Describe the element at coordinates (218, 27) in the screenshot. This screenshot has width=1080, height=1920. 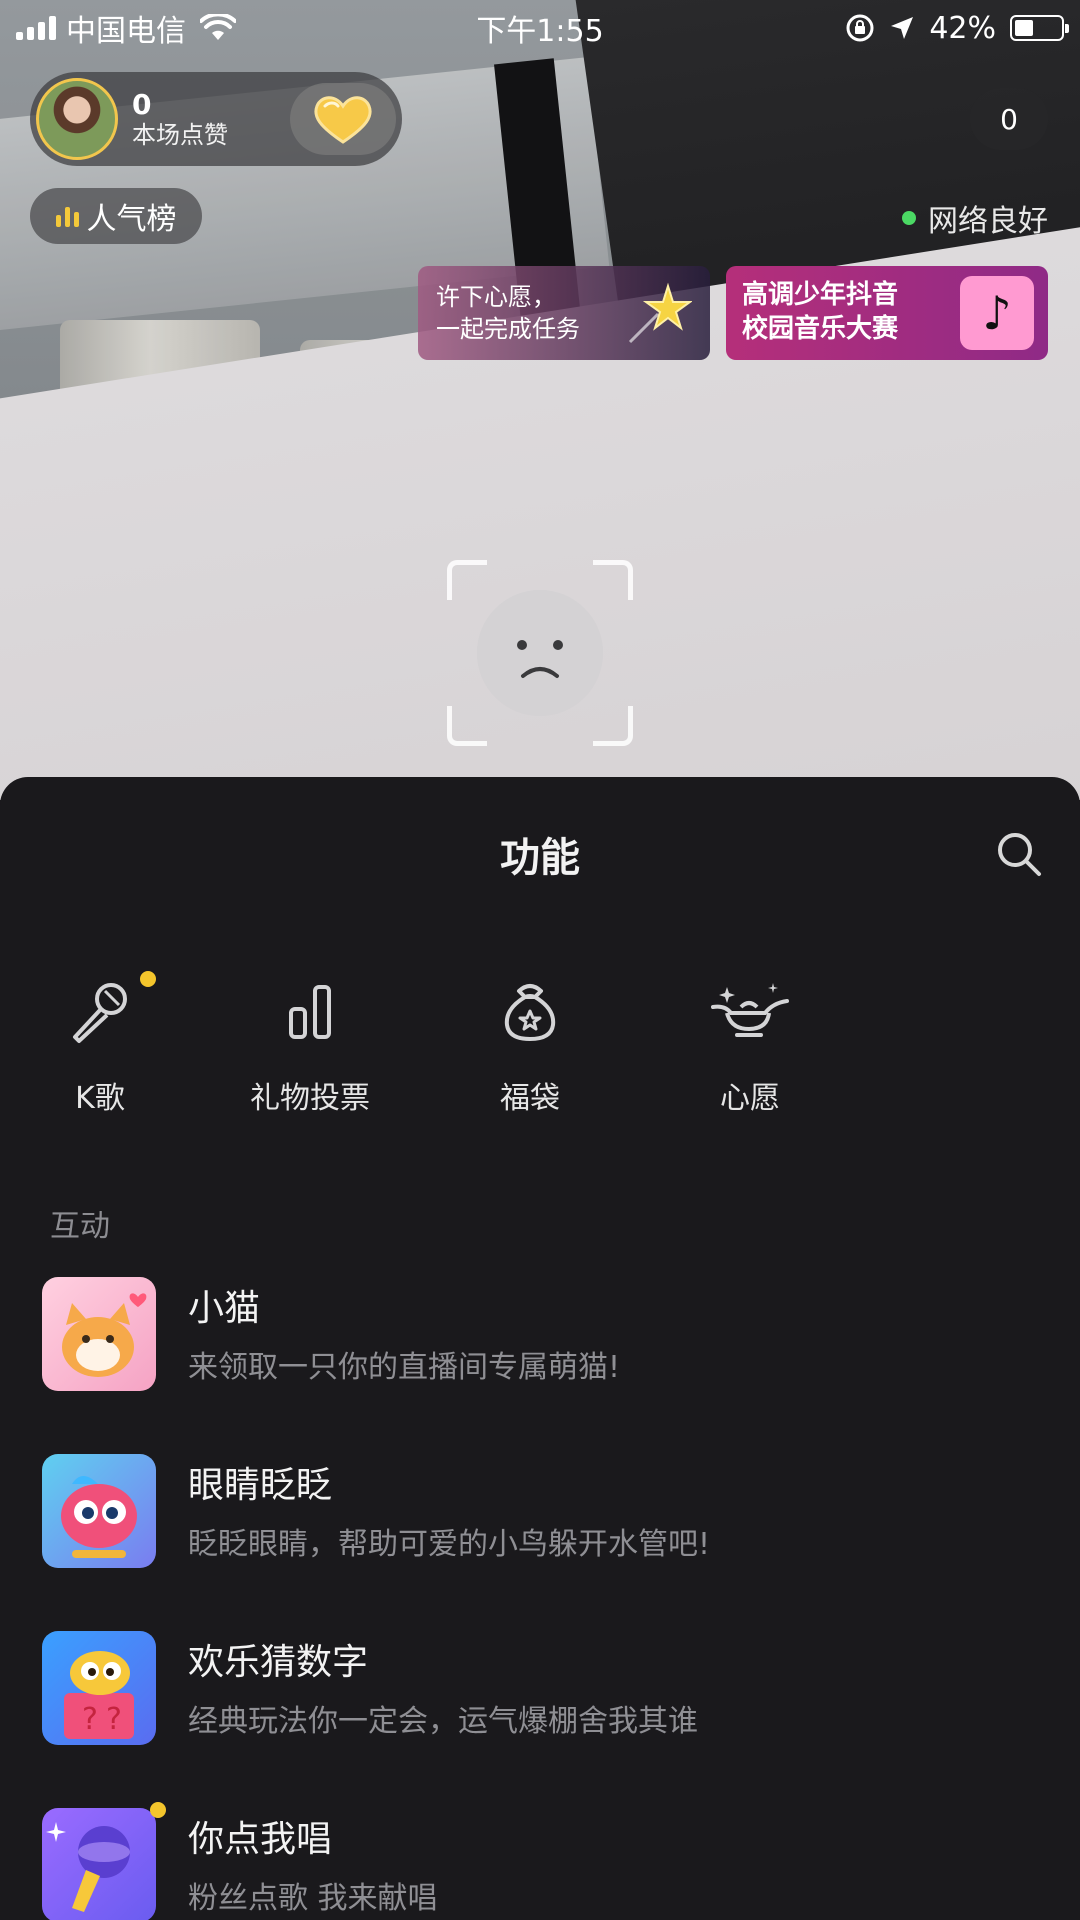
I see `wifi-icon` at that location.